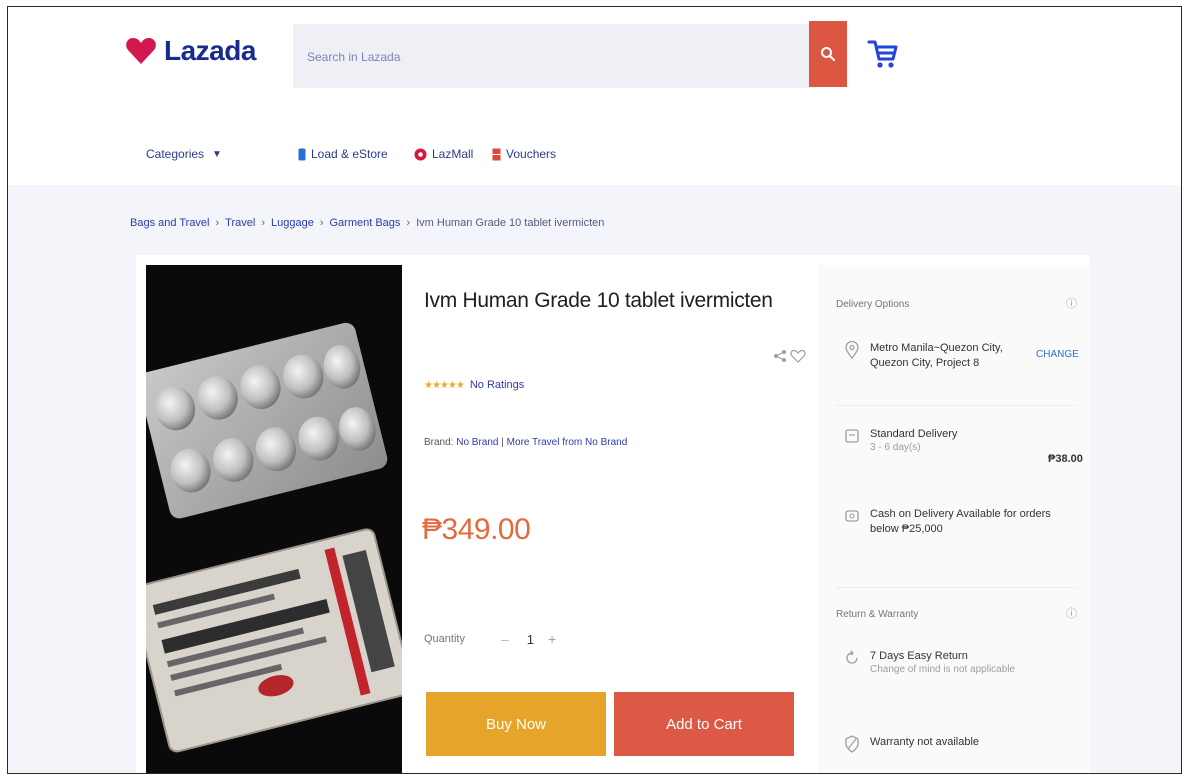  What do you see at coordinates (505, 639) in the screenshot?
I see `quantity-decrease-button: –` at bounding box center [505, 639].